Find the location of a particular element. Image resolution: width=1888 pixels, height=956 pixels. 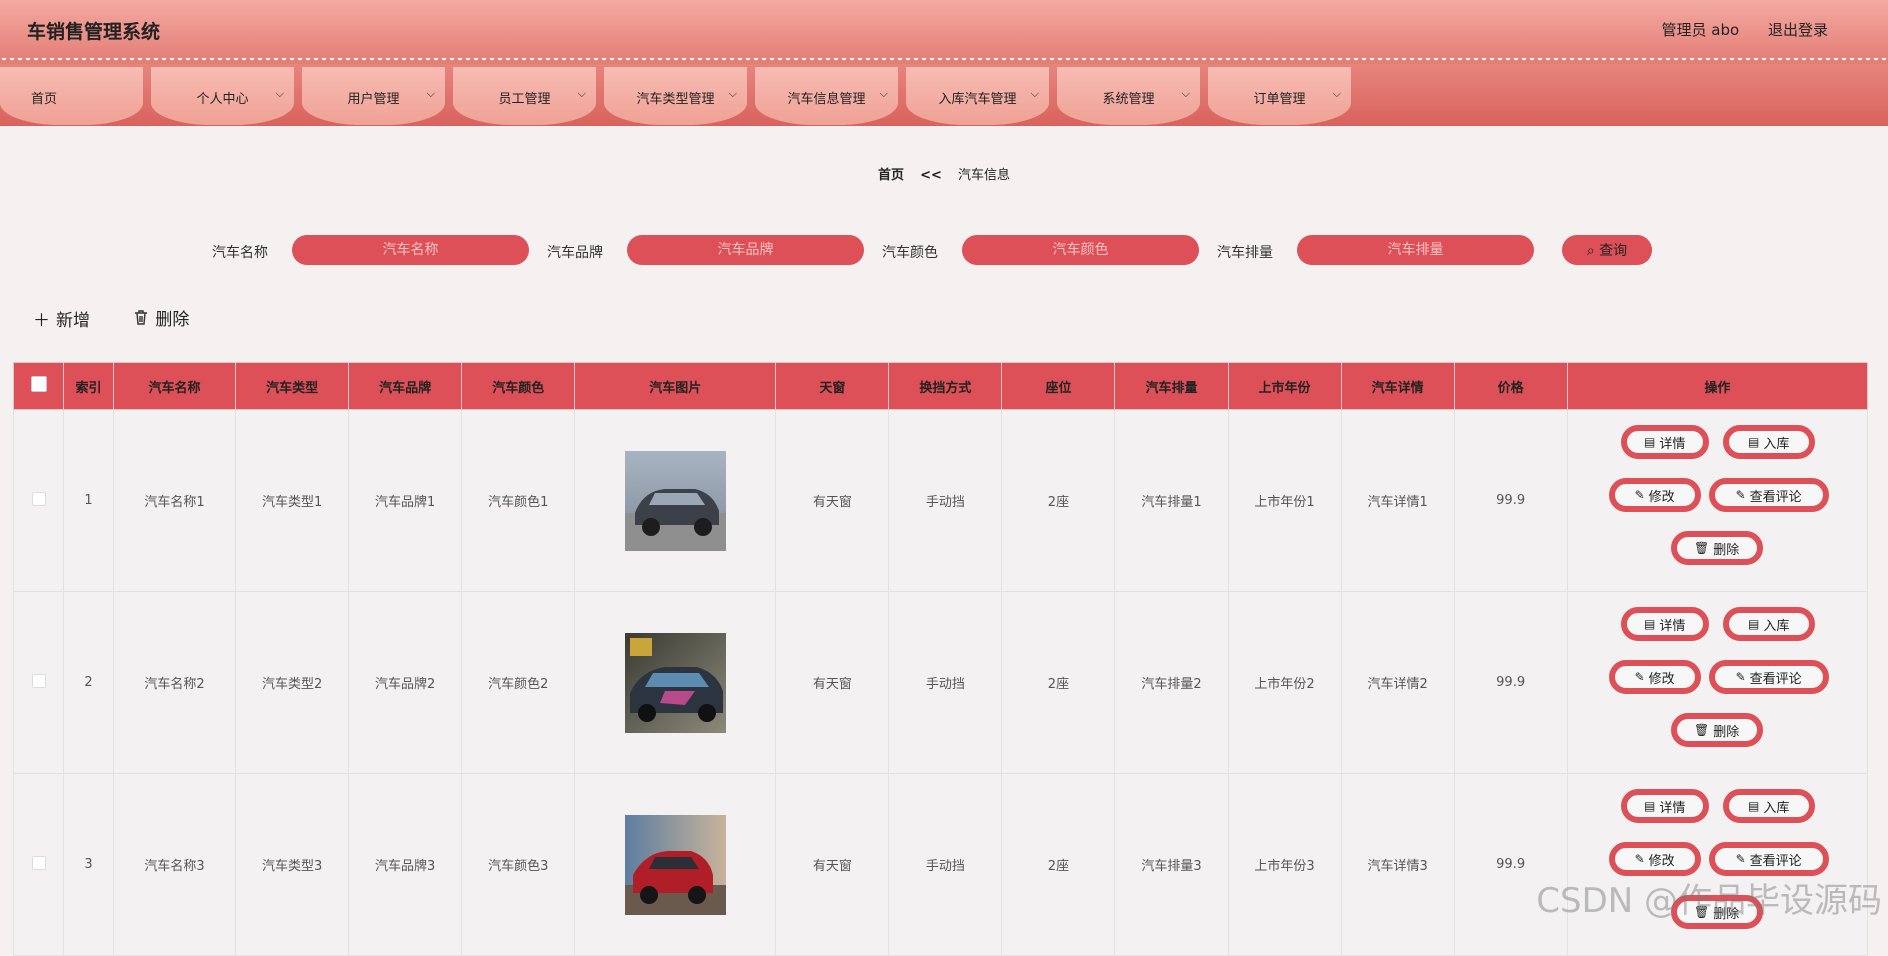

column-header: 换挡方式 is located at coordinates (945, 386).